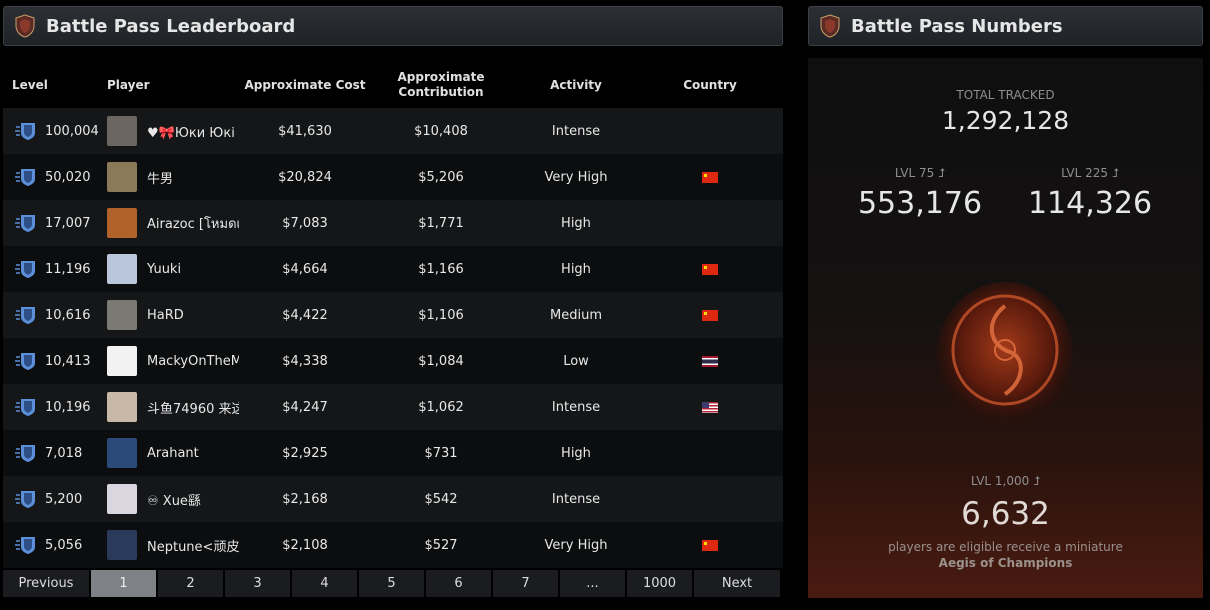 The height and width of the screenshot is (610, 1210). I want to click on contribution-cell: $731, so click(441, 453).